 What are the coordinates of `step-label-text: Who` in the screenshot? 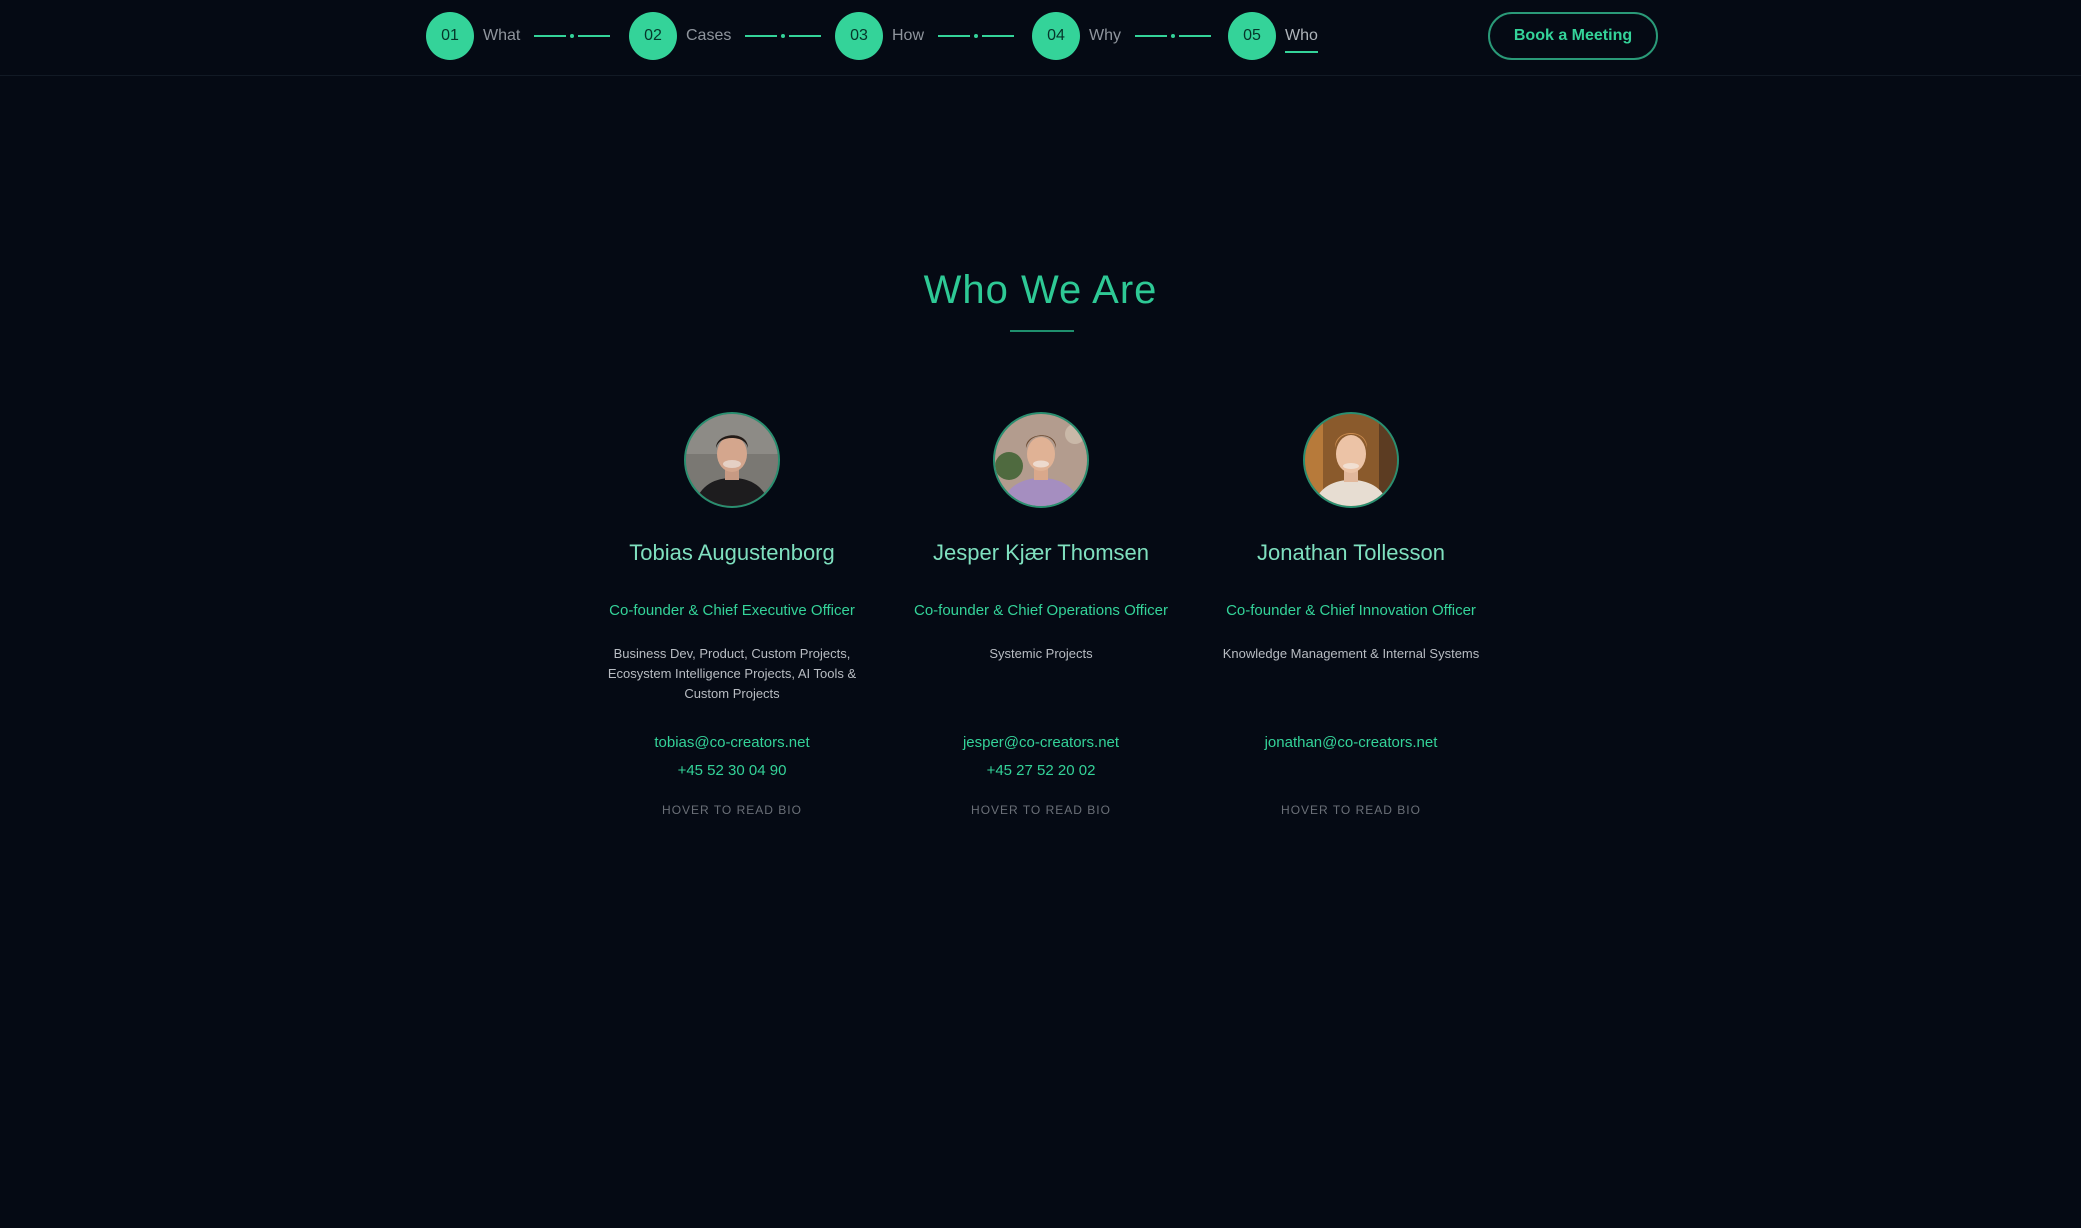 It's located at (1301, 35).